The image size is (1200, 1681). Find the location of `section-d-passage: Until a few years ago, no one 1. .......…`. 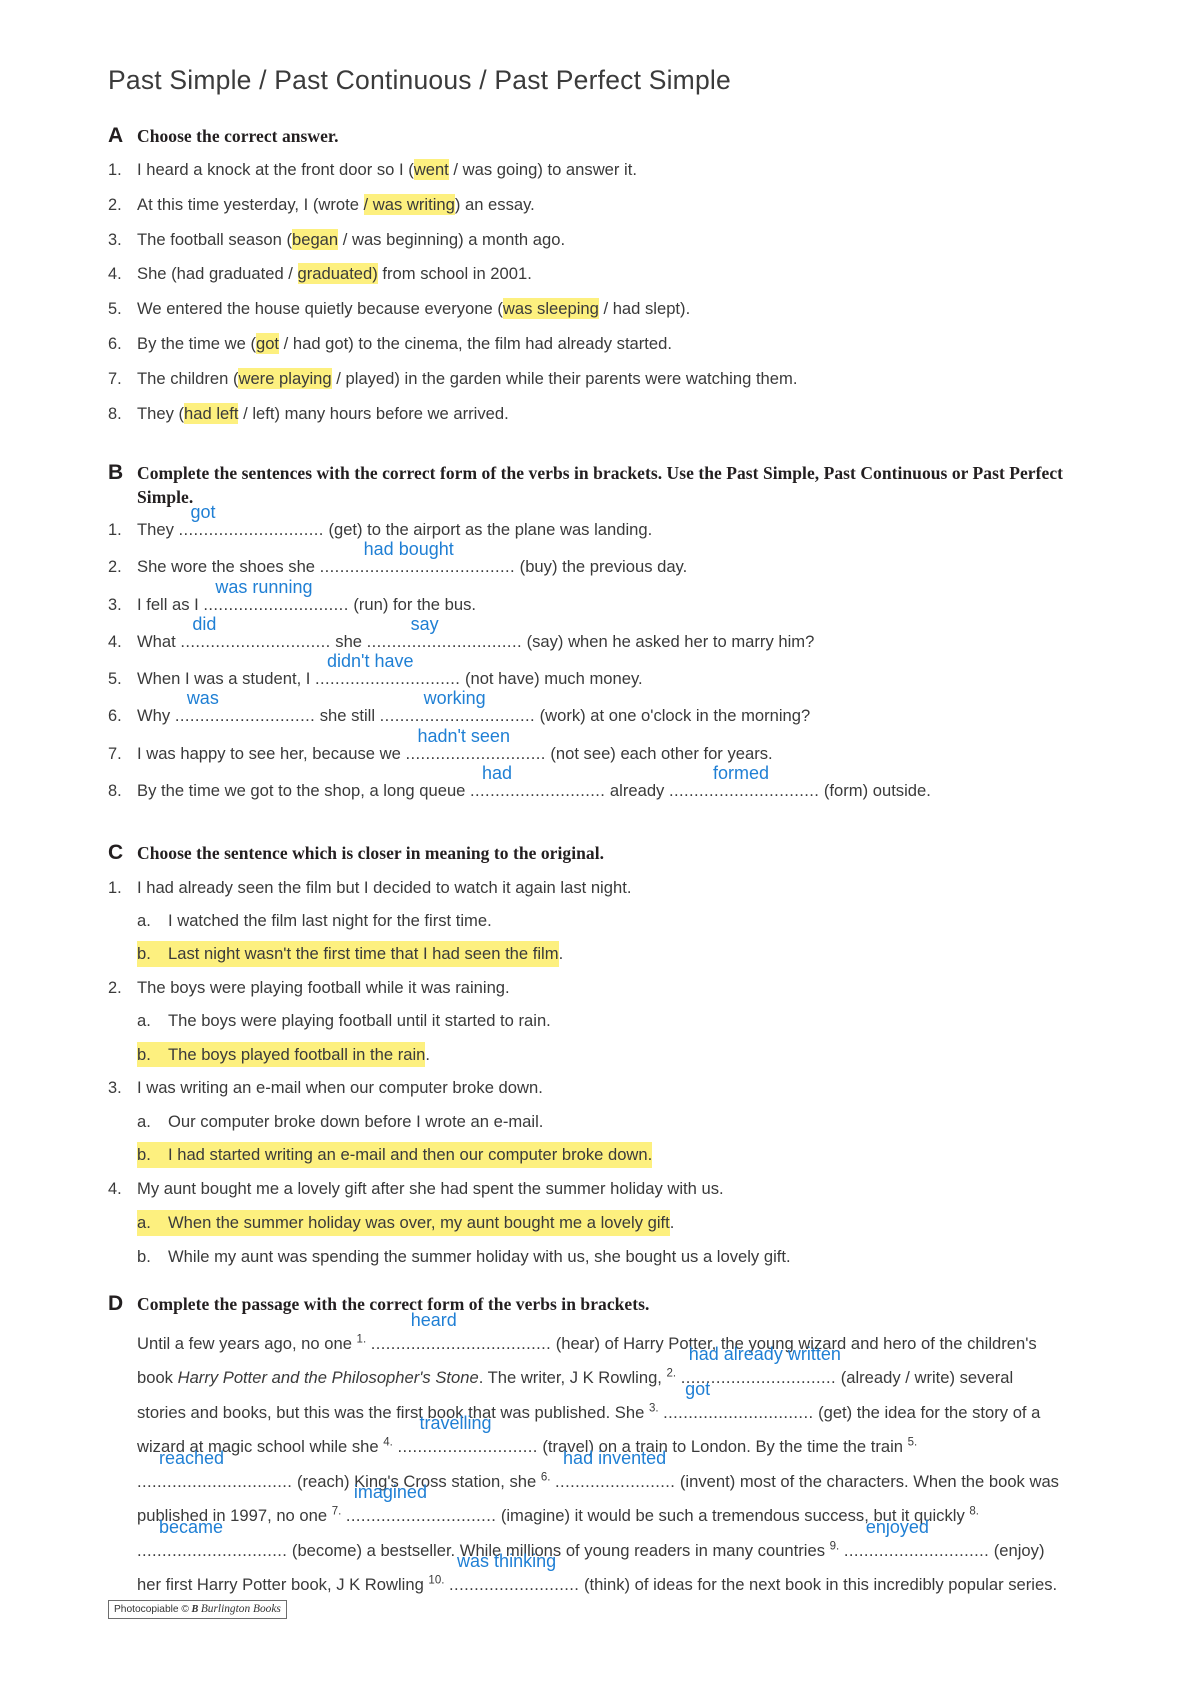

section-d-passage: Until a few years ago, no one 1. .......… is located at coordinates (601, 1457).